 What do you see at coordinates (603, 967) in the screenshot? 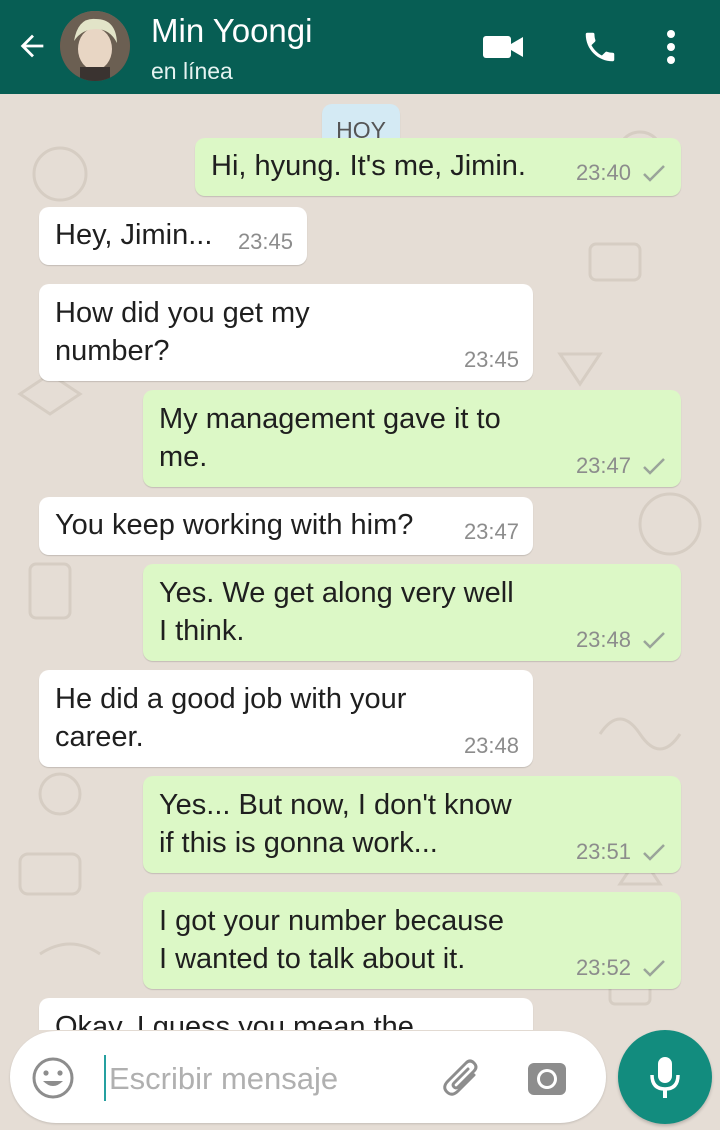
I see `message-time: 23:52` at bounding box center [603, 967].